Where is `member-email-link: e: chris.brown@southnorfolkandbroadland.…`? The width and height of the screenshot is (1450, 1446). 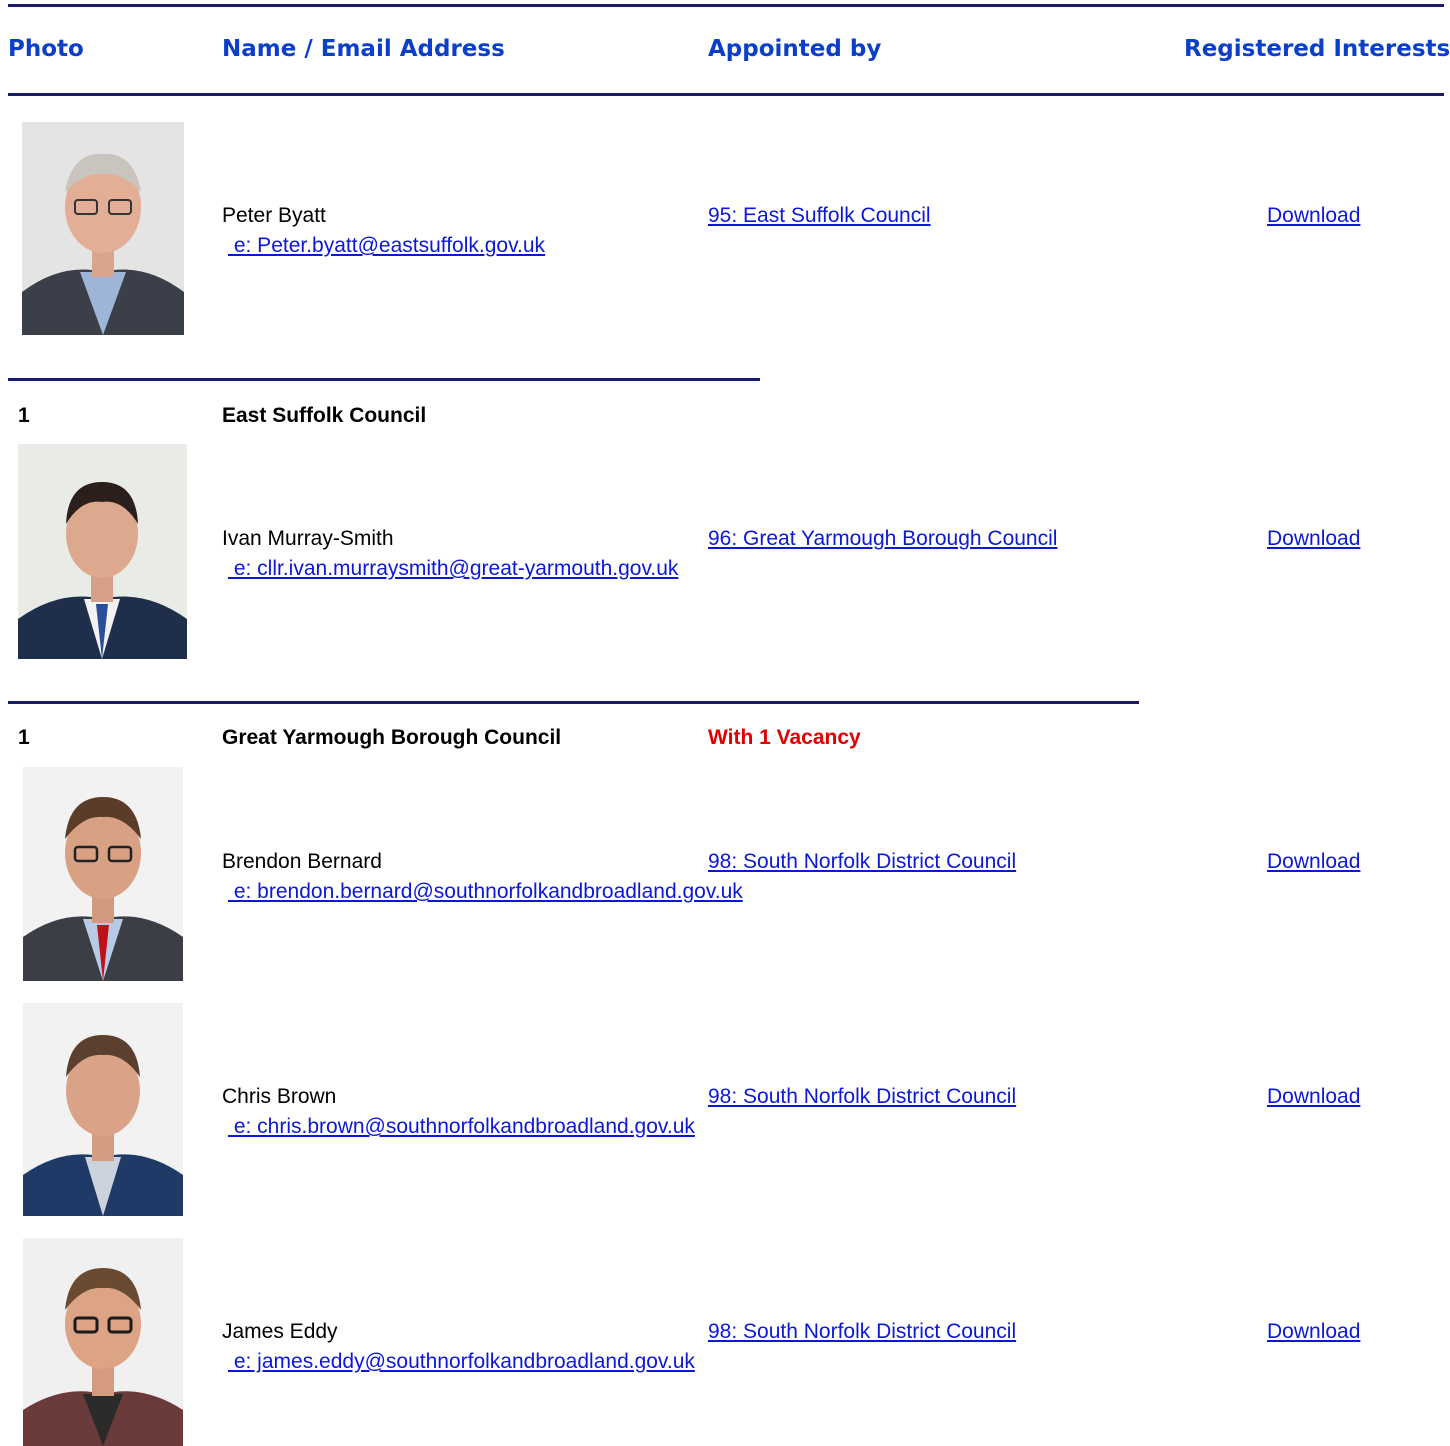 member-email-link: e: chris.brown@southnorfolkandbroadland.… is located at coordinates (461, 1127).